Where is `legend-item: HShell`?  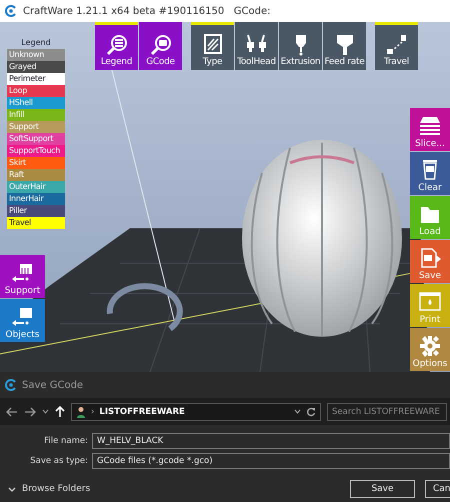
legend-item: HShell is located at coordinates (36, 103).